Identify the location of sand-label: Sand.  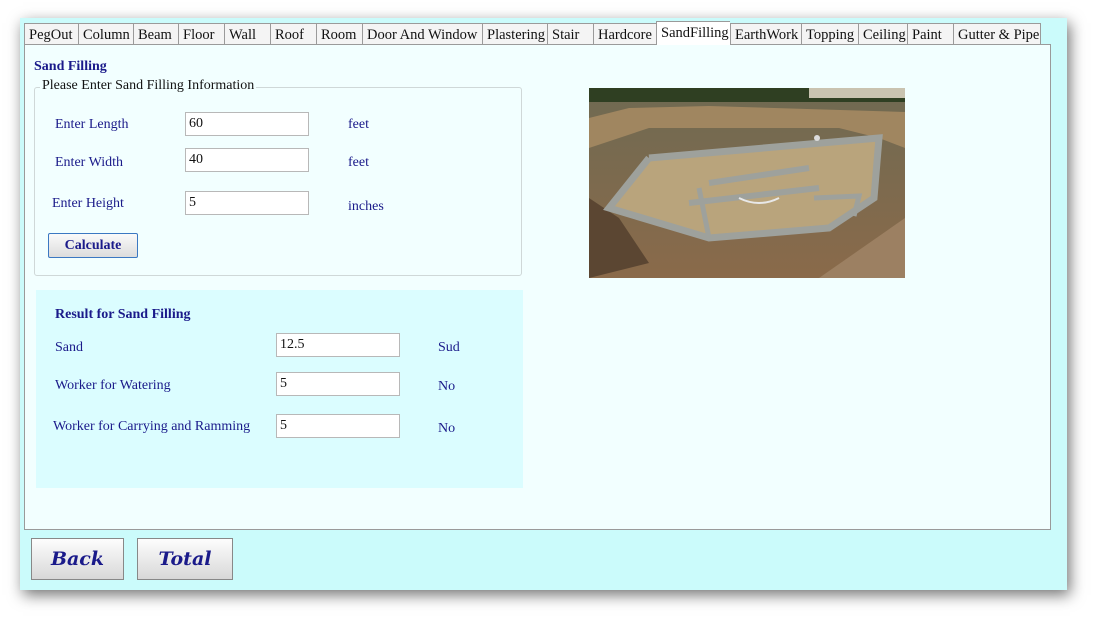
(69, 347).